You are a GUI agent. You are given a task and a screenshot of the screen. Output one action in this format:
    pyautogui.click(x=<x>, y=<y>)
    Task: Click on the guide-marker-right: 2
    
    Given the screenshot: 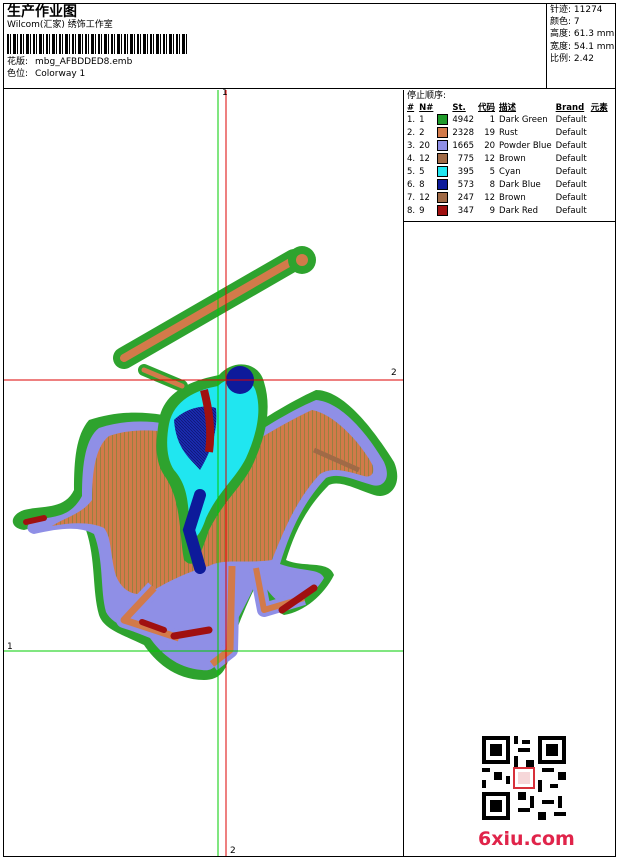 What is the action you would take?
    pyautogui.click(x=394, y=373)
    